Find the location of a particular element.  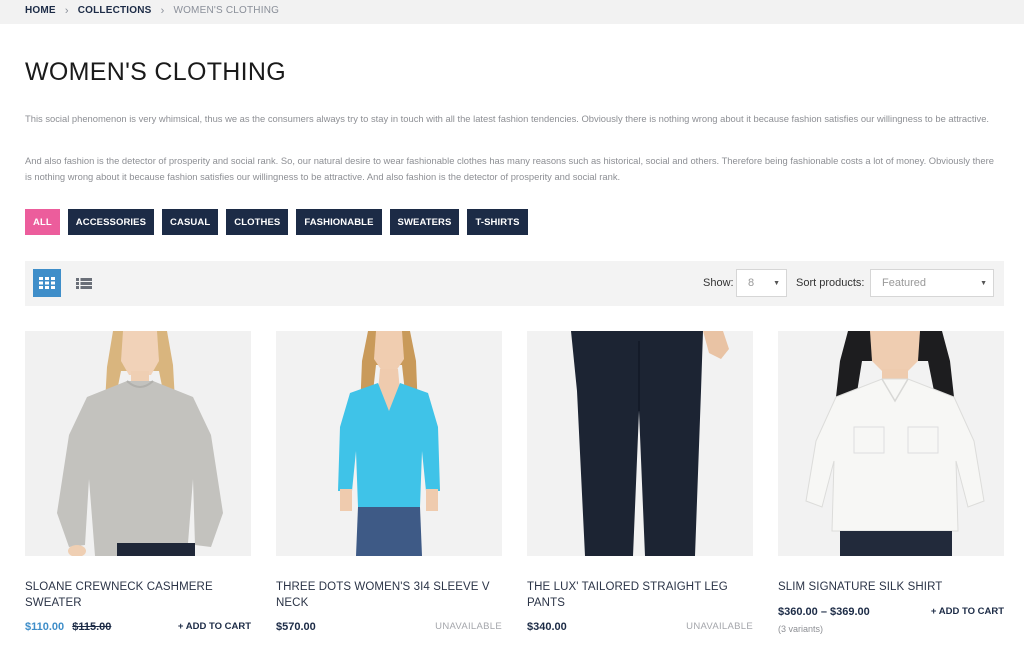

breadcrumb: HOME › COLLECTIONS › WOMEN'S CLOTHING is located at coordinates (152, 10).